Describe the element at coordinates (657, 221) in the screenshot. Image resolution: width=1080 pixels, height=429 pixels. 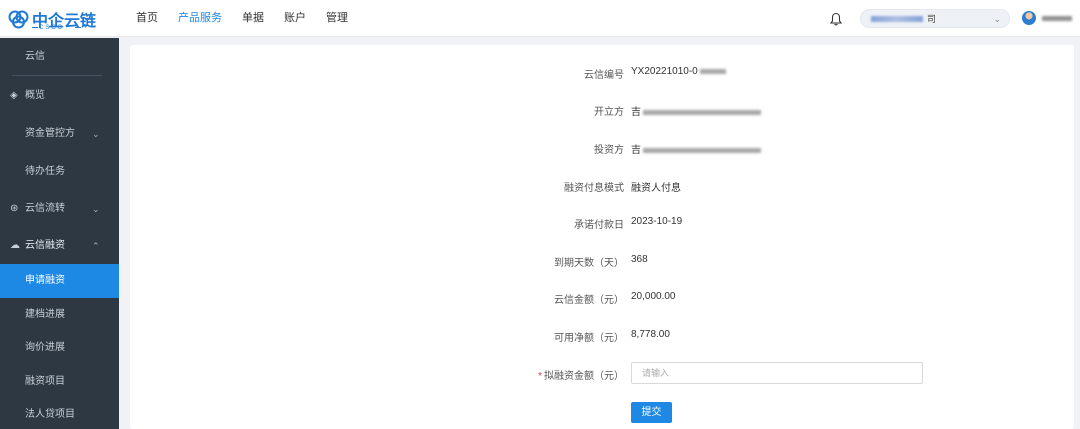
I see `due-date-value: 2023-10-19` at that location.